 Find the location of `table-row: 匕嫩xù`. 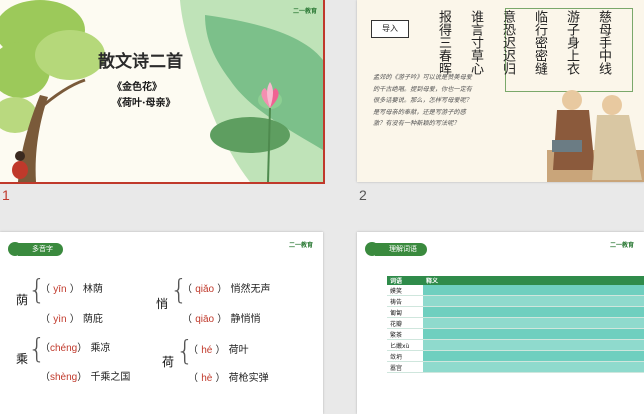

table-row: 匕嫩xù is located at coordinates (515, 345).